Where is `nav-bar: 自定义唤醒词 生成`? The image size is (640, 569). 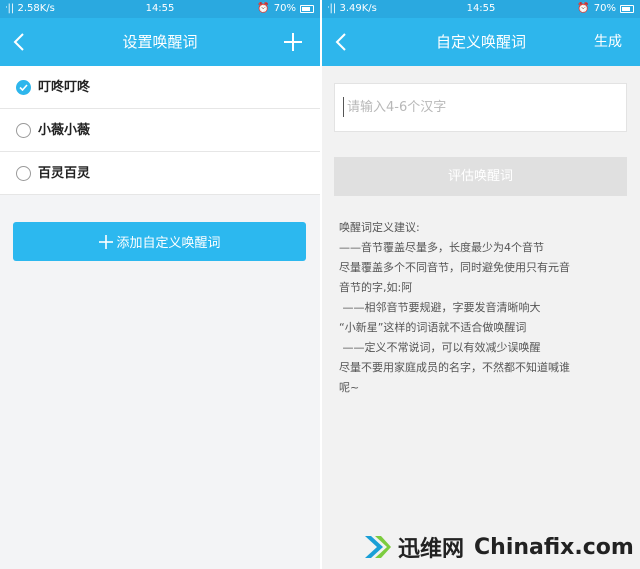 nav-bar: 自定义唤醒词 生成 is located at coordinates (481, 42).